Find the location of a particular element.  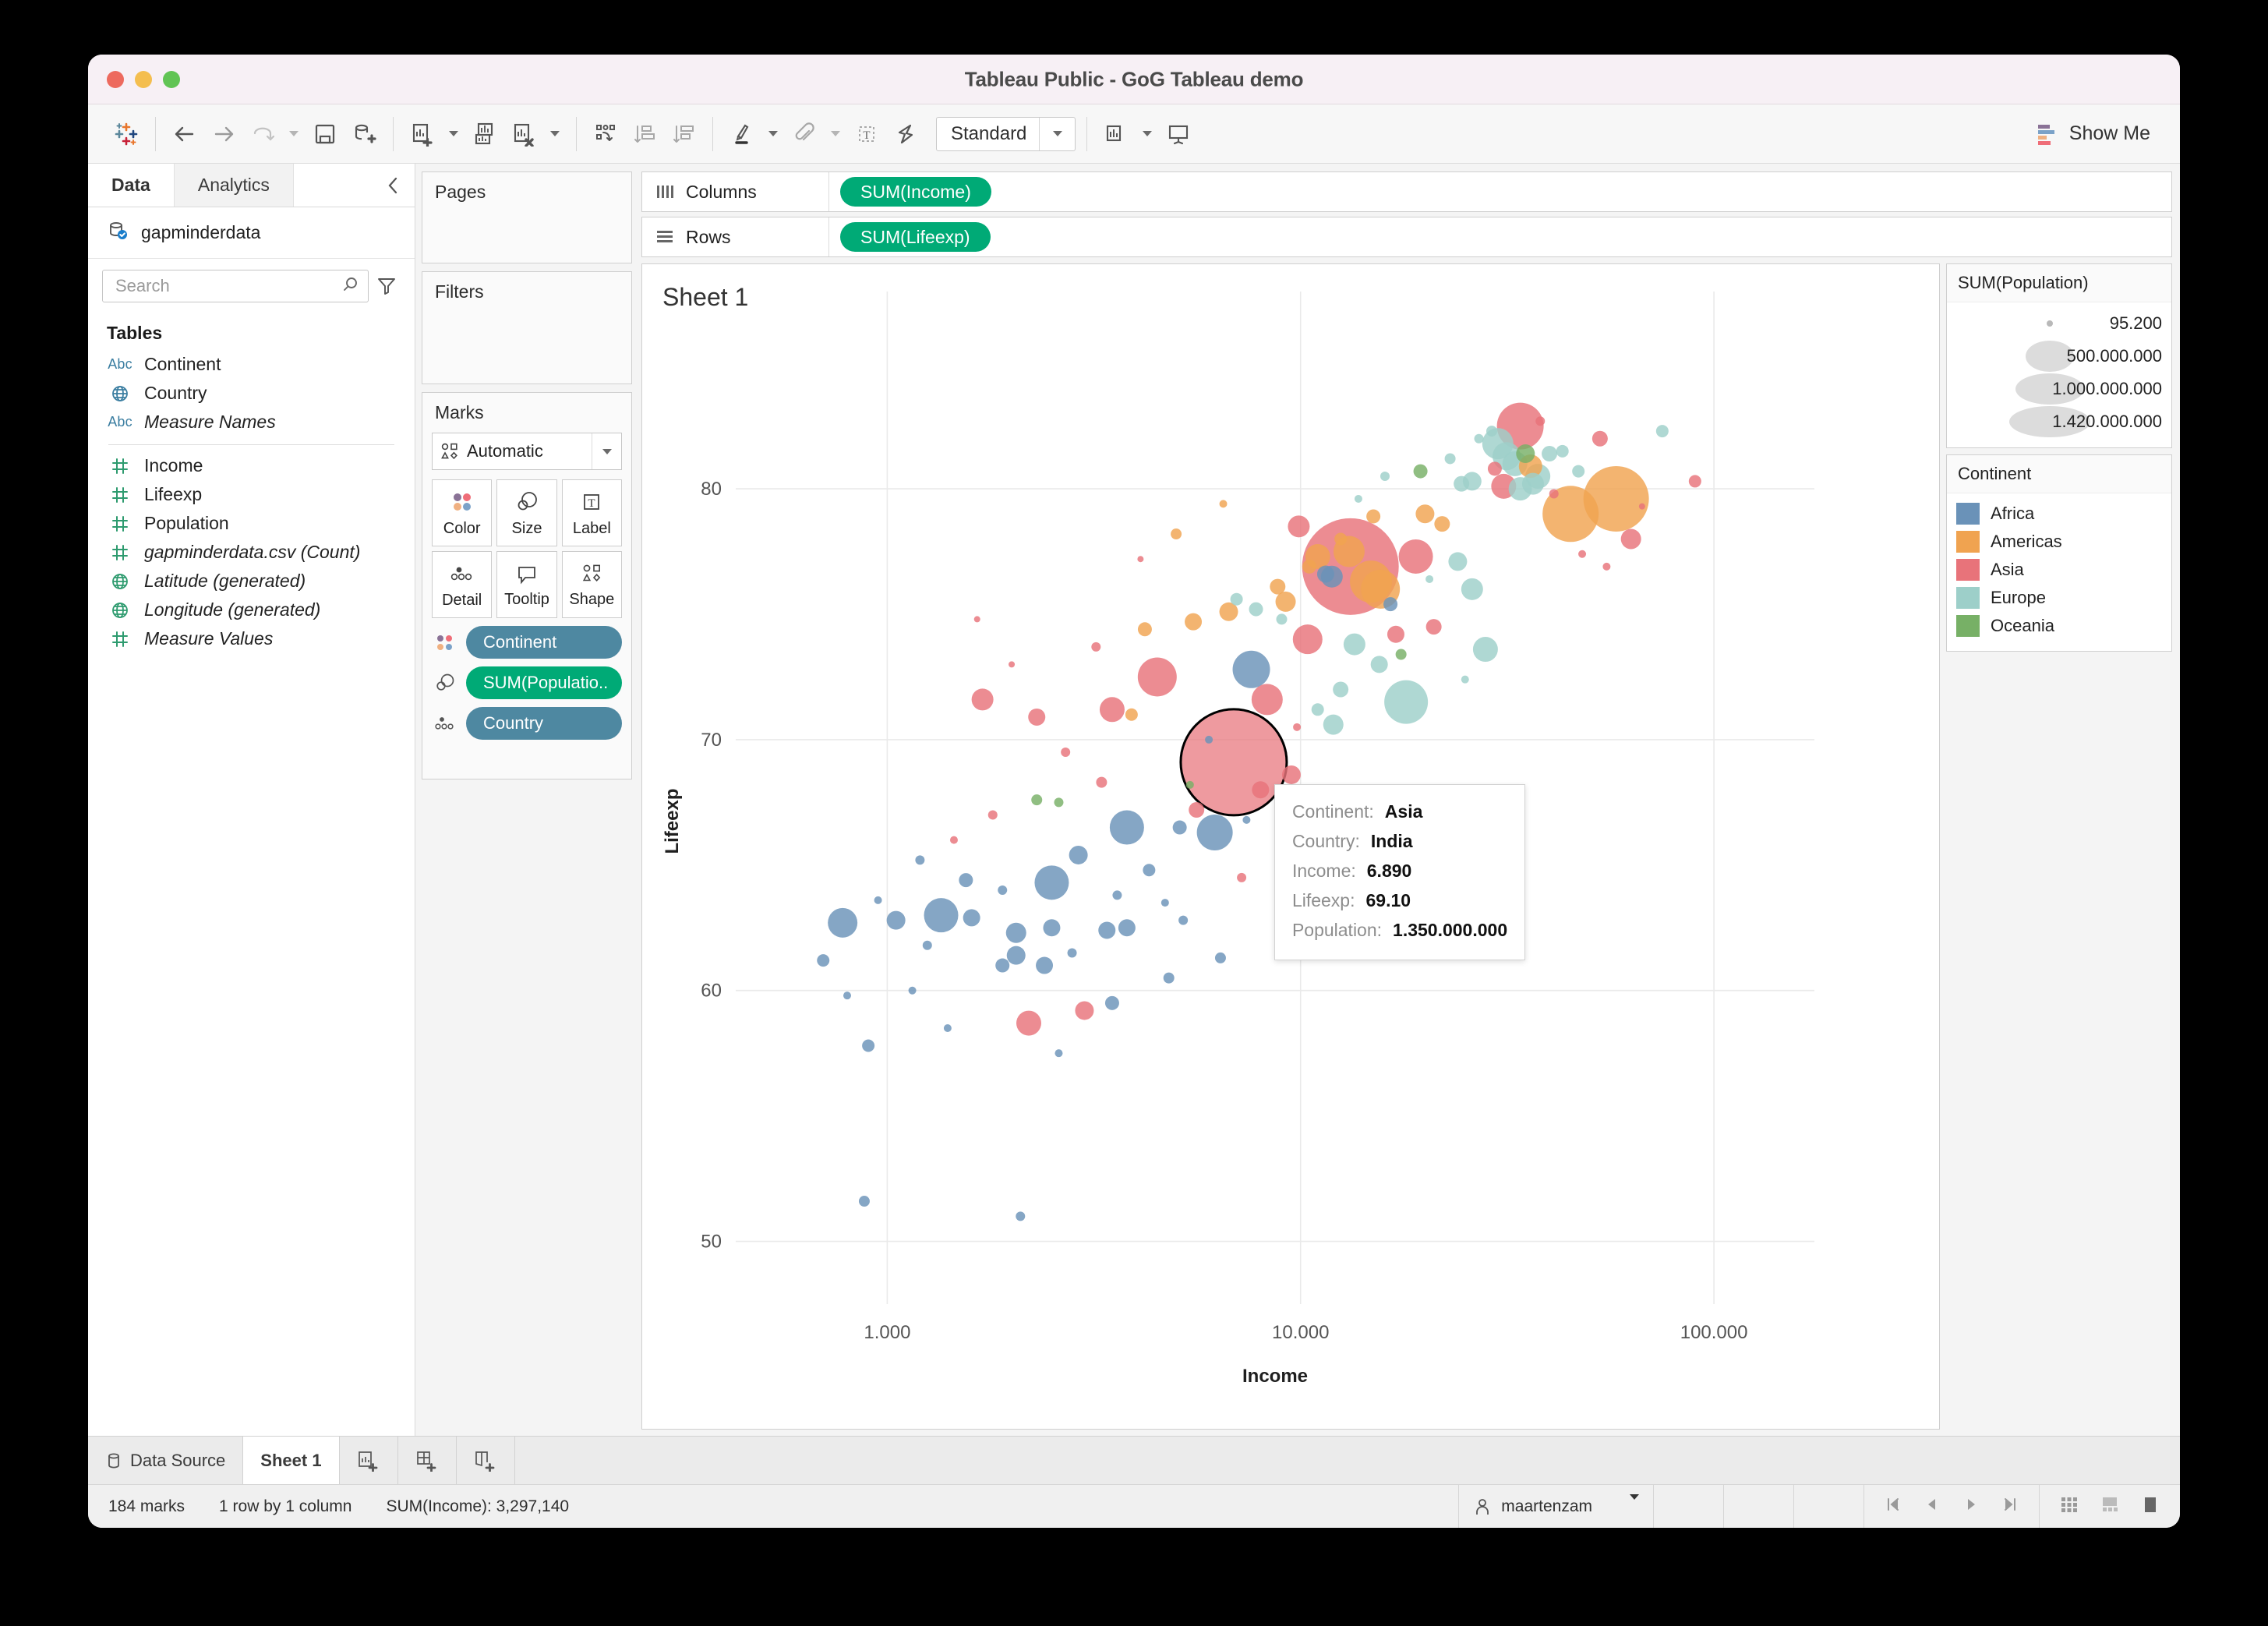

full-view-icon is located at coordinates (2150, 1506).